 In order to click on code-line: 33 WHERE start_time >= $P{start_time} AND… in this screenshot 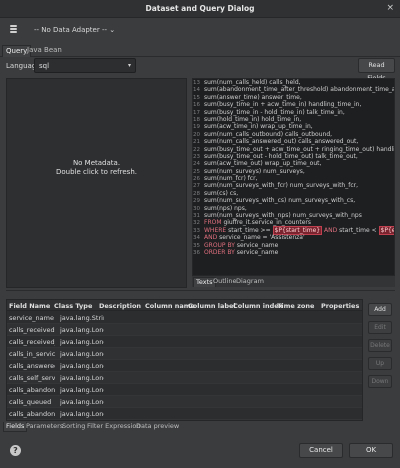, I will do `click(293, 230)`.